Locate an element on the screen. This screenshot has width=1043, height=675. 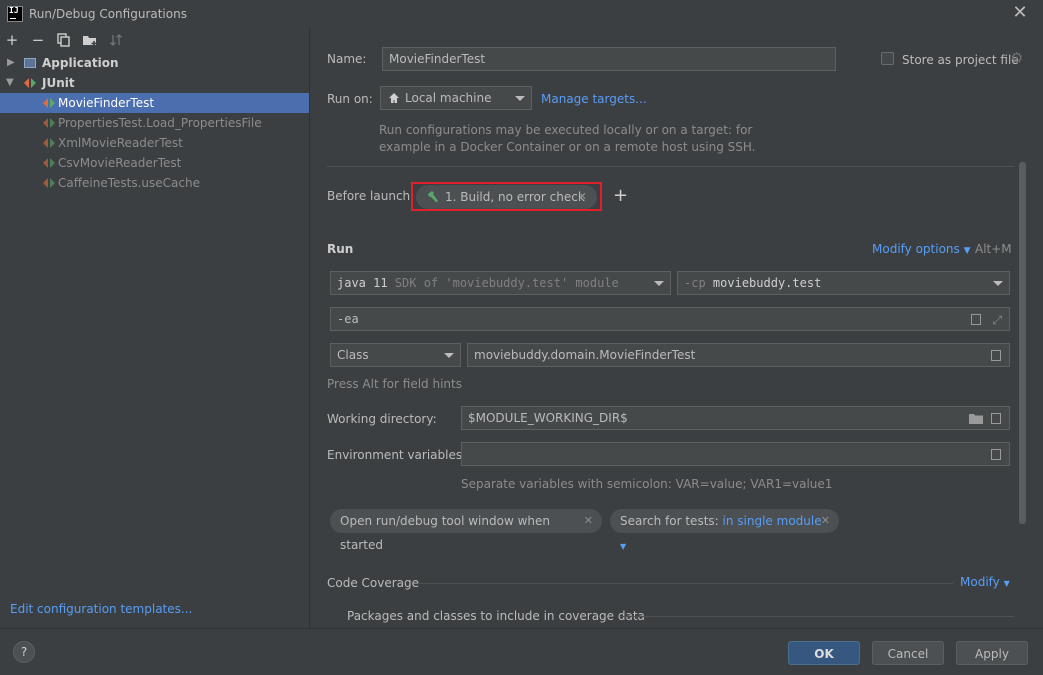
working-directory-value: $MODULE_WORKING_DIR$ is located at coordinates (548, 418).